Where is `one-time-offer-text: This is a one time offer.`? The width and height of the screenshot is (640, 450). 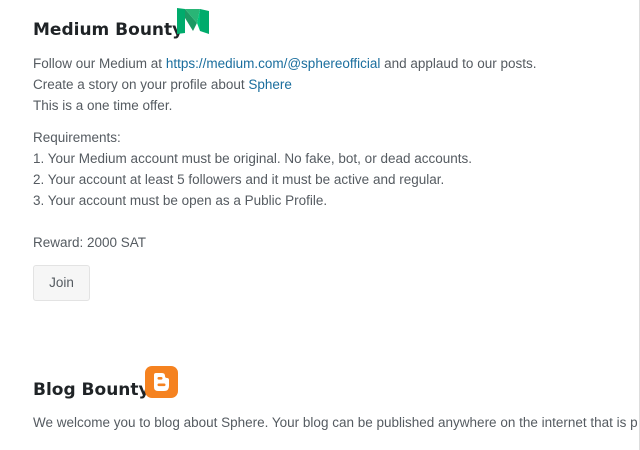 one-time-offer-text: This is a one time offer. is located at coordinates (103, 105).